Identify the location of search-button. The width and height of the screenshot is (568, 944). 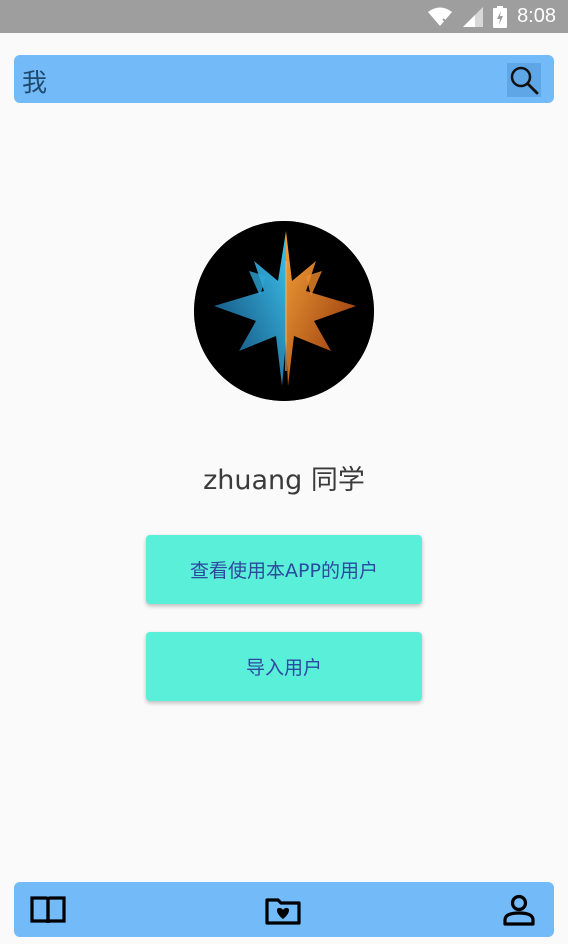
(524, 80).